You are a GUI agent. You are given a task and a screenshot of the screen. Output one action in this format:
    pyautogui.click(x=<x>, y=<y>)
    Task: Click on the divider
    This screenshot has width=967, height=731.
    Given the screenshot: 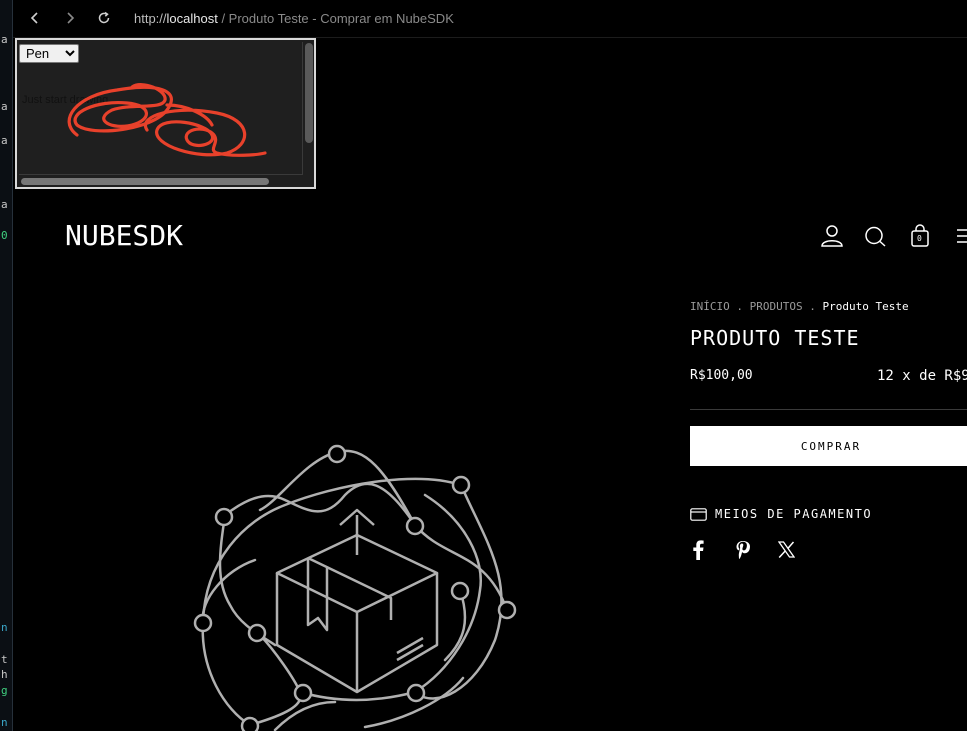 What is the action you would take?
    pyautogui.click(x=828, y=409)
    